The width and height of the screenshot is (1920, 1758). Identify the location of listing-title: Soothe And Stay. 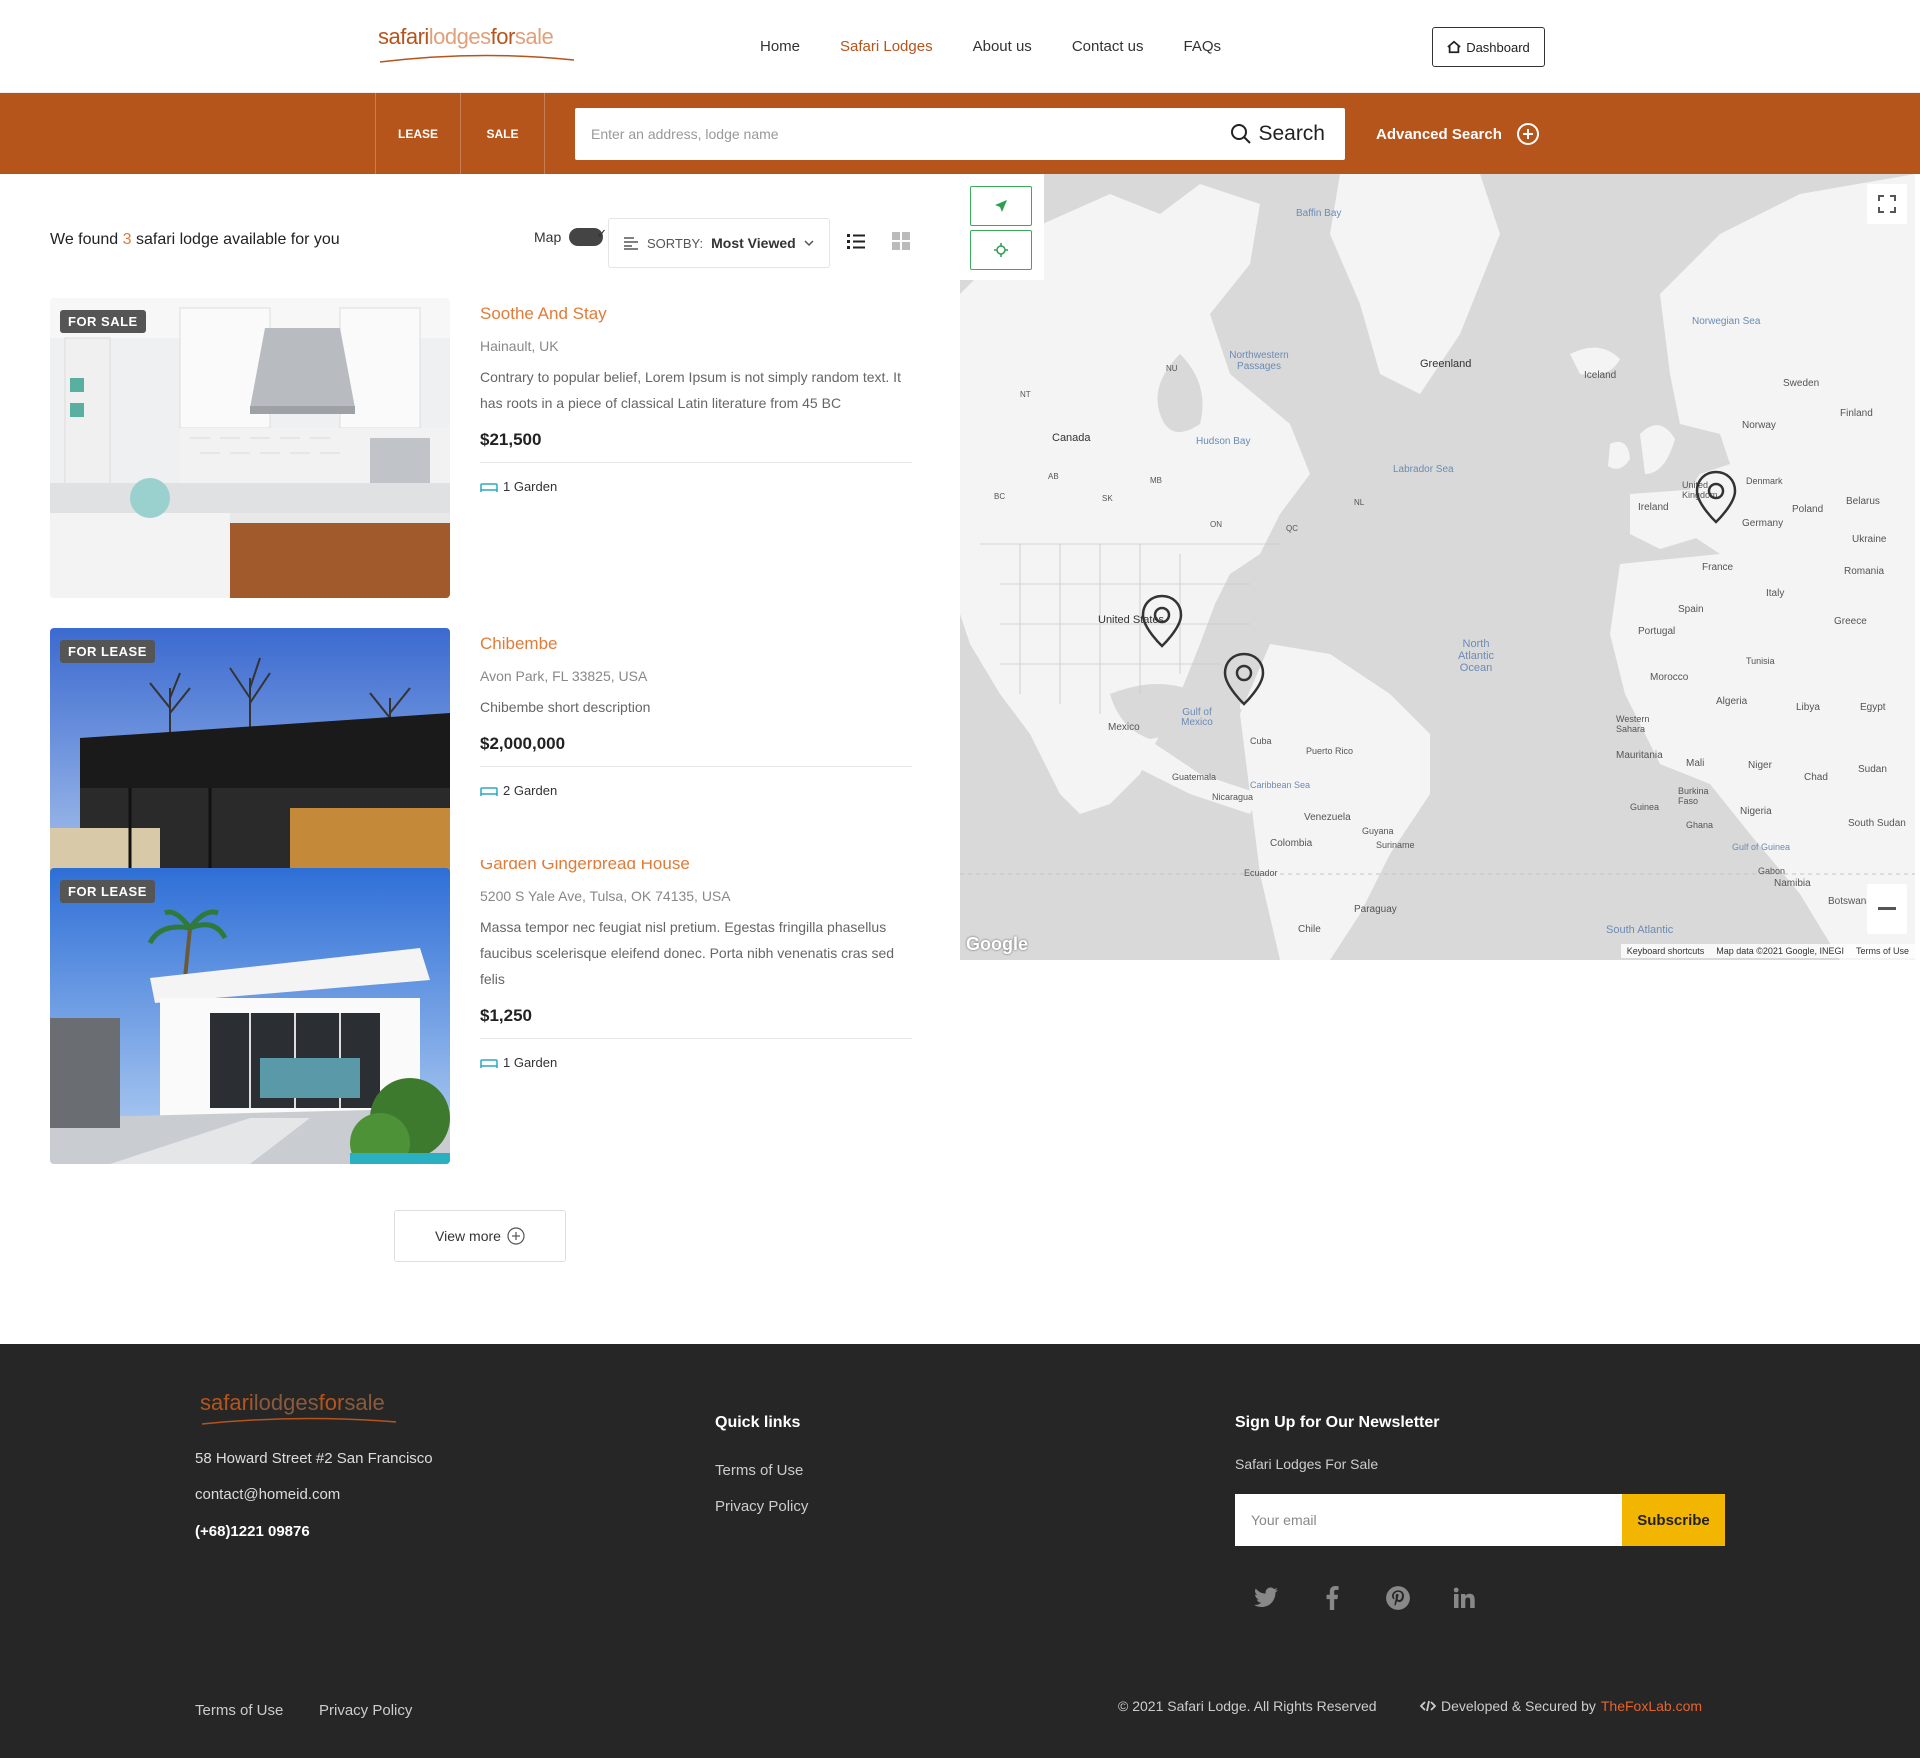
(696, 314).